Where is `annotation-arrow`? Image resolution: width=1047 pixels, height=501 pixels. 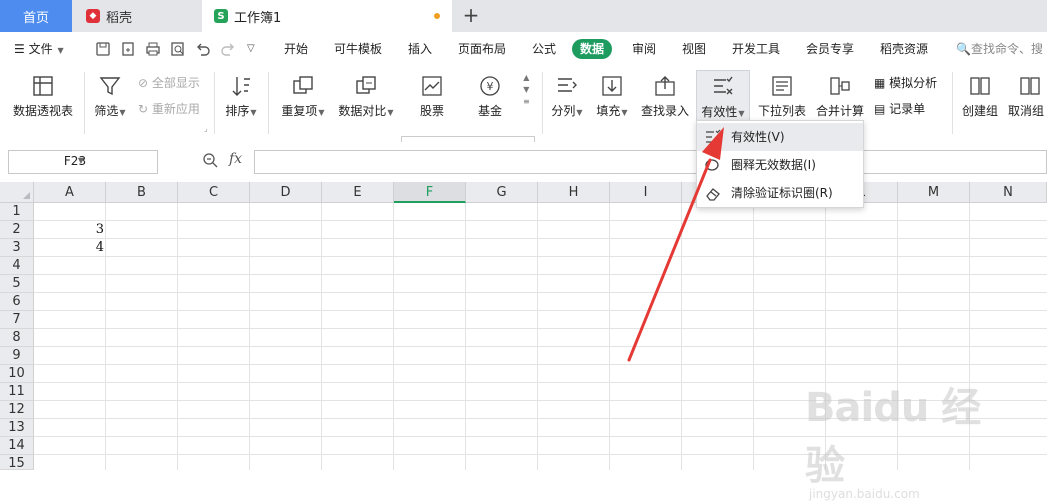 annotation-arrow is located at coordinates (675, 244).